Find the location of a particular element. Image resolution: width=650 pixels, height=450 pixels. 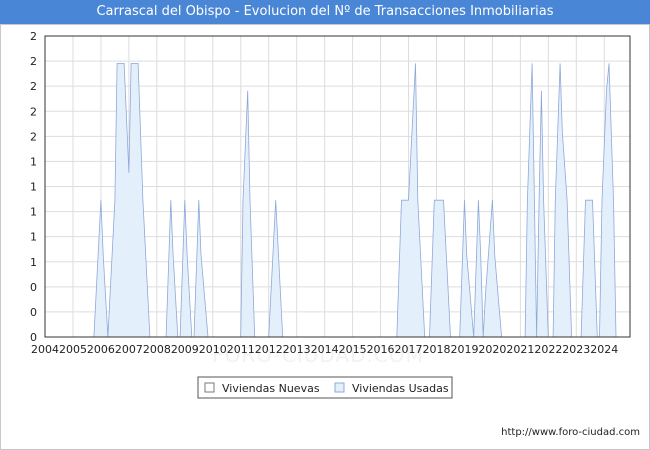

x-tick-label: 2005 is located at coordinates (73, 349).